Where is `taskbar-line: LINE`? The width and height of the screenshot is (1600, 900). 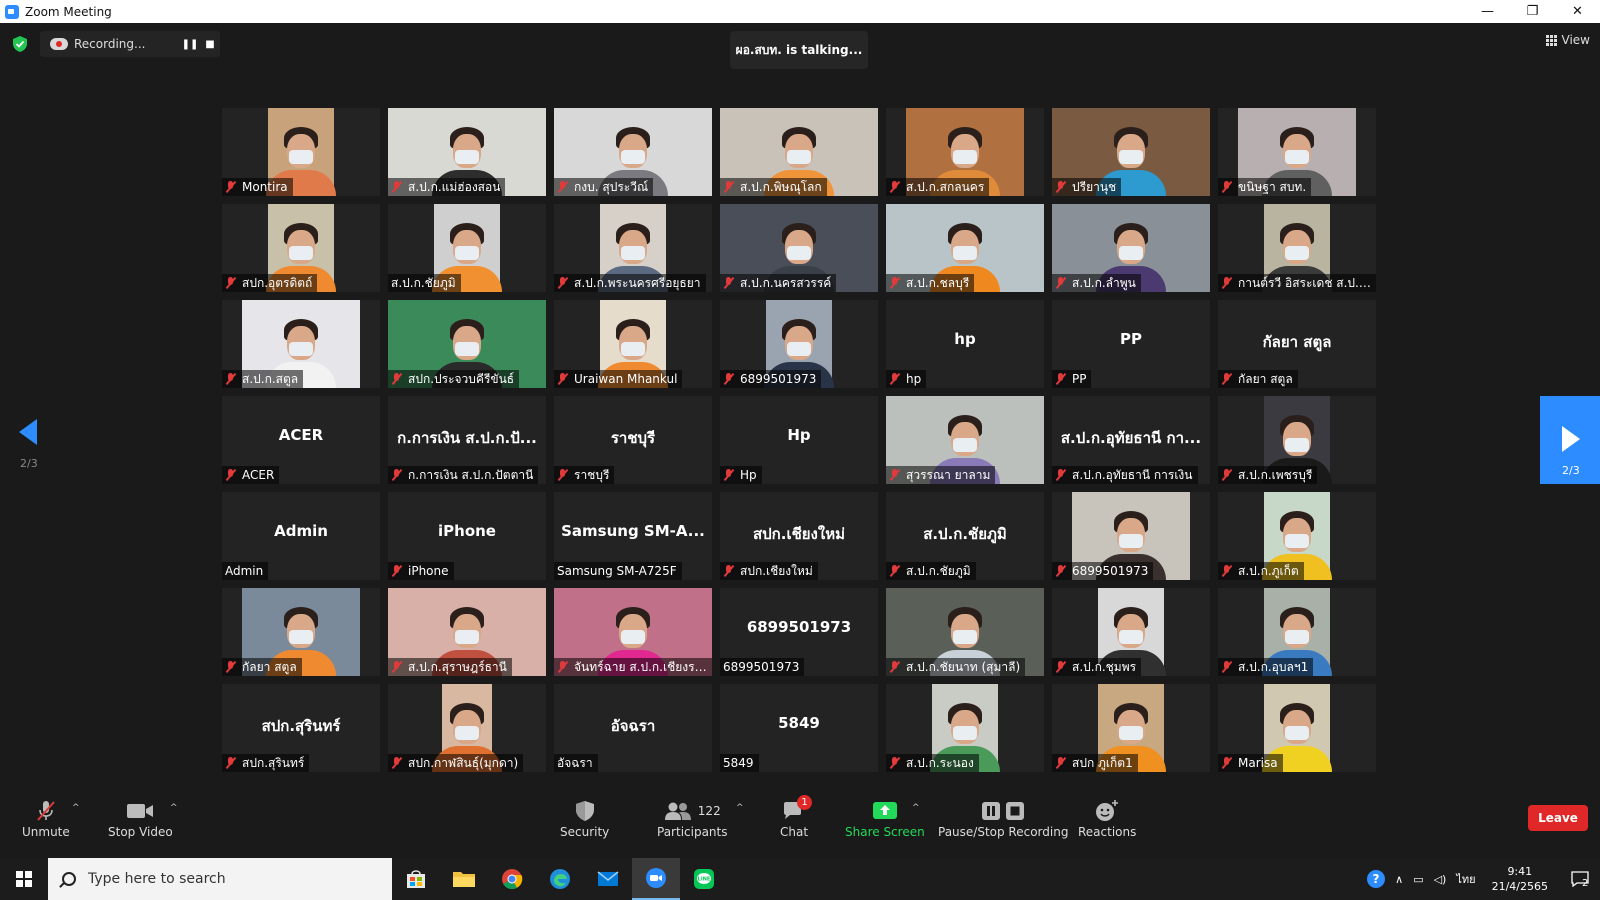 taskbar-line: LINE is located at coordinates (704, 879).